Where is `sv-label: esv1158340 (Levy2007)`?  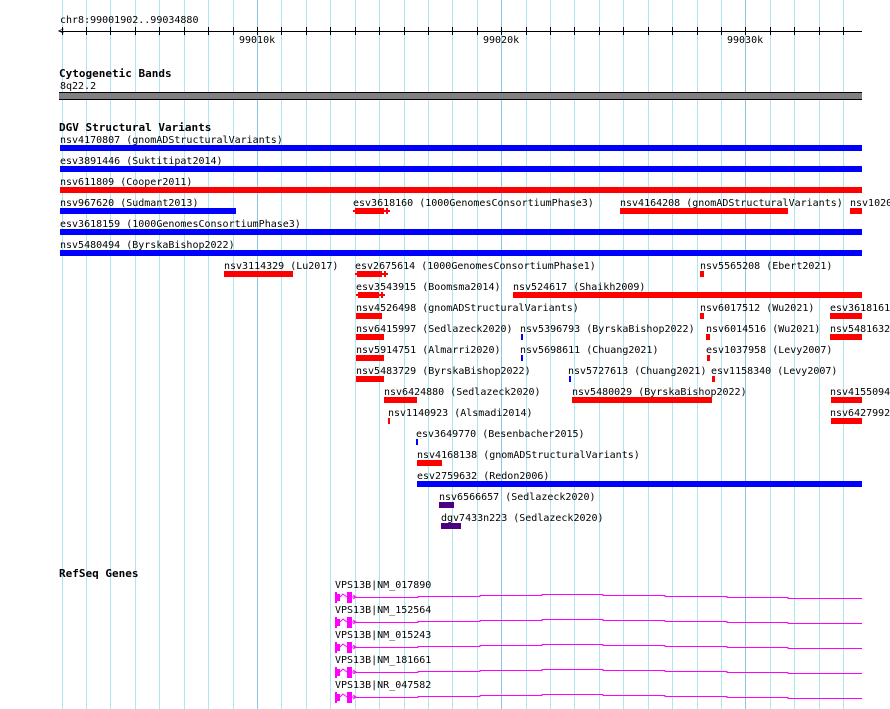
sv-label: esv1158340 (Levy2007) is located at coordinates (774, 371).